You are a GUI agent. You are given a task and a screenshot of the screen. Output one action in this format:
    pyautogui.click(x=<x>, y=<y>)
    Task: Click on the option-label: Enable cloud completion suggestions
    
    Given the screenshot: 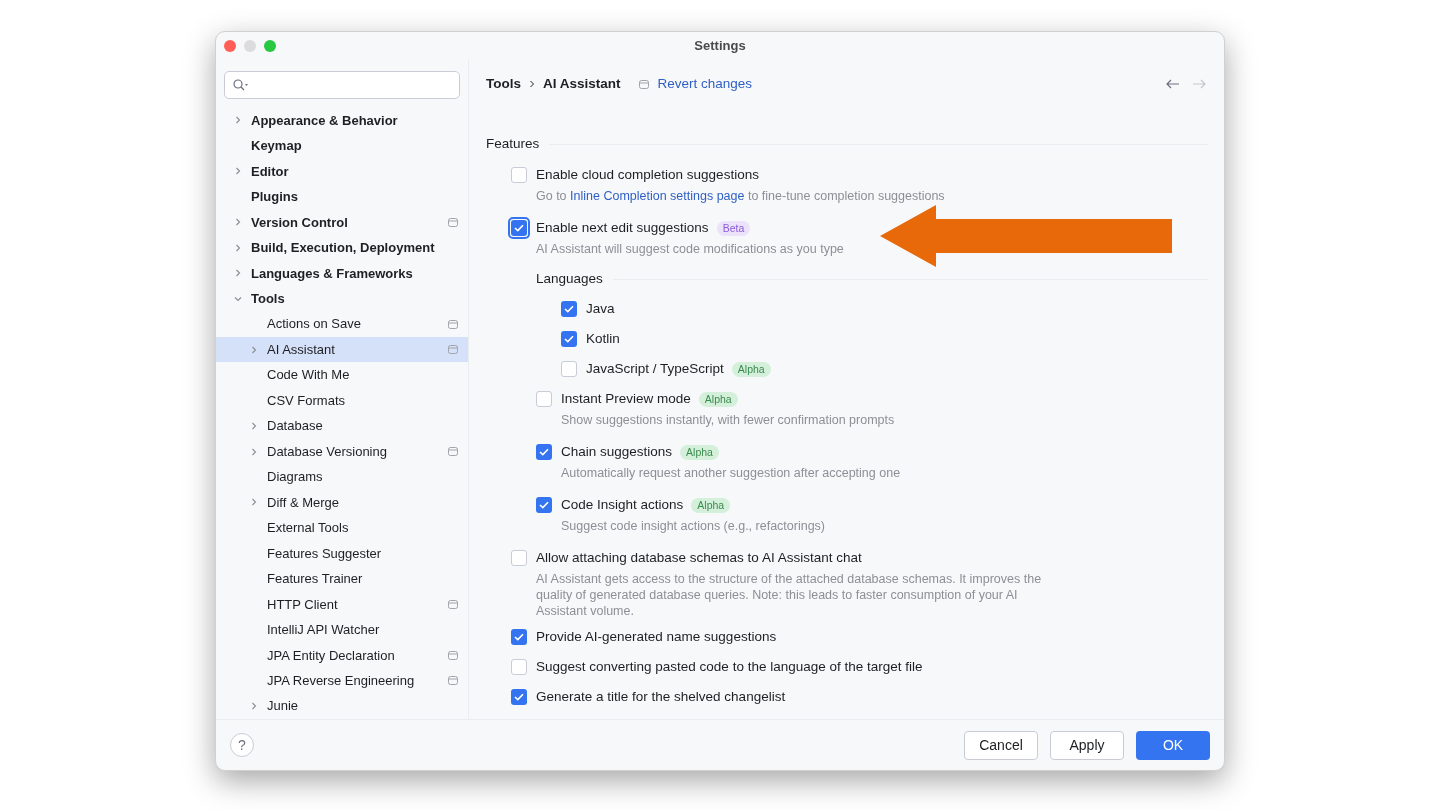 What is the action you would take?
    pyautogui.click(x=647, y=175)
    